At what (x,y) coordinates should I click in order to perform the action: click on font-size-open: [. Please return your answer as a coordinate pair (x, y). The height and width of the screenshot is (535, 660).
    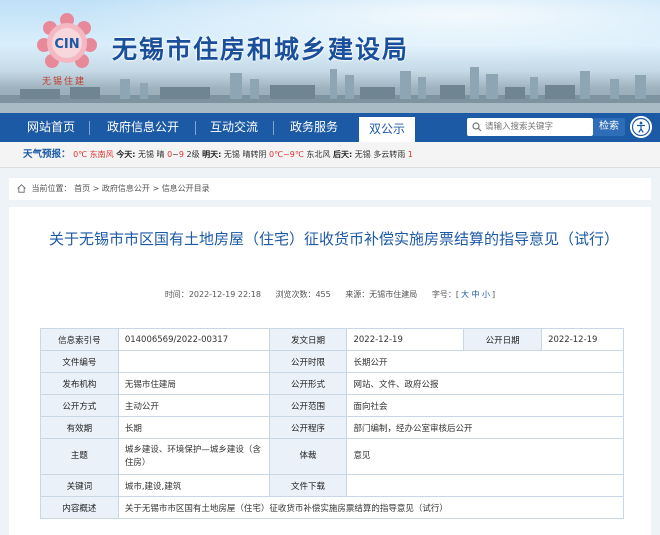
    Looking at the image, I should click on (457, 294).